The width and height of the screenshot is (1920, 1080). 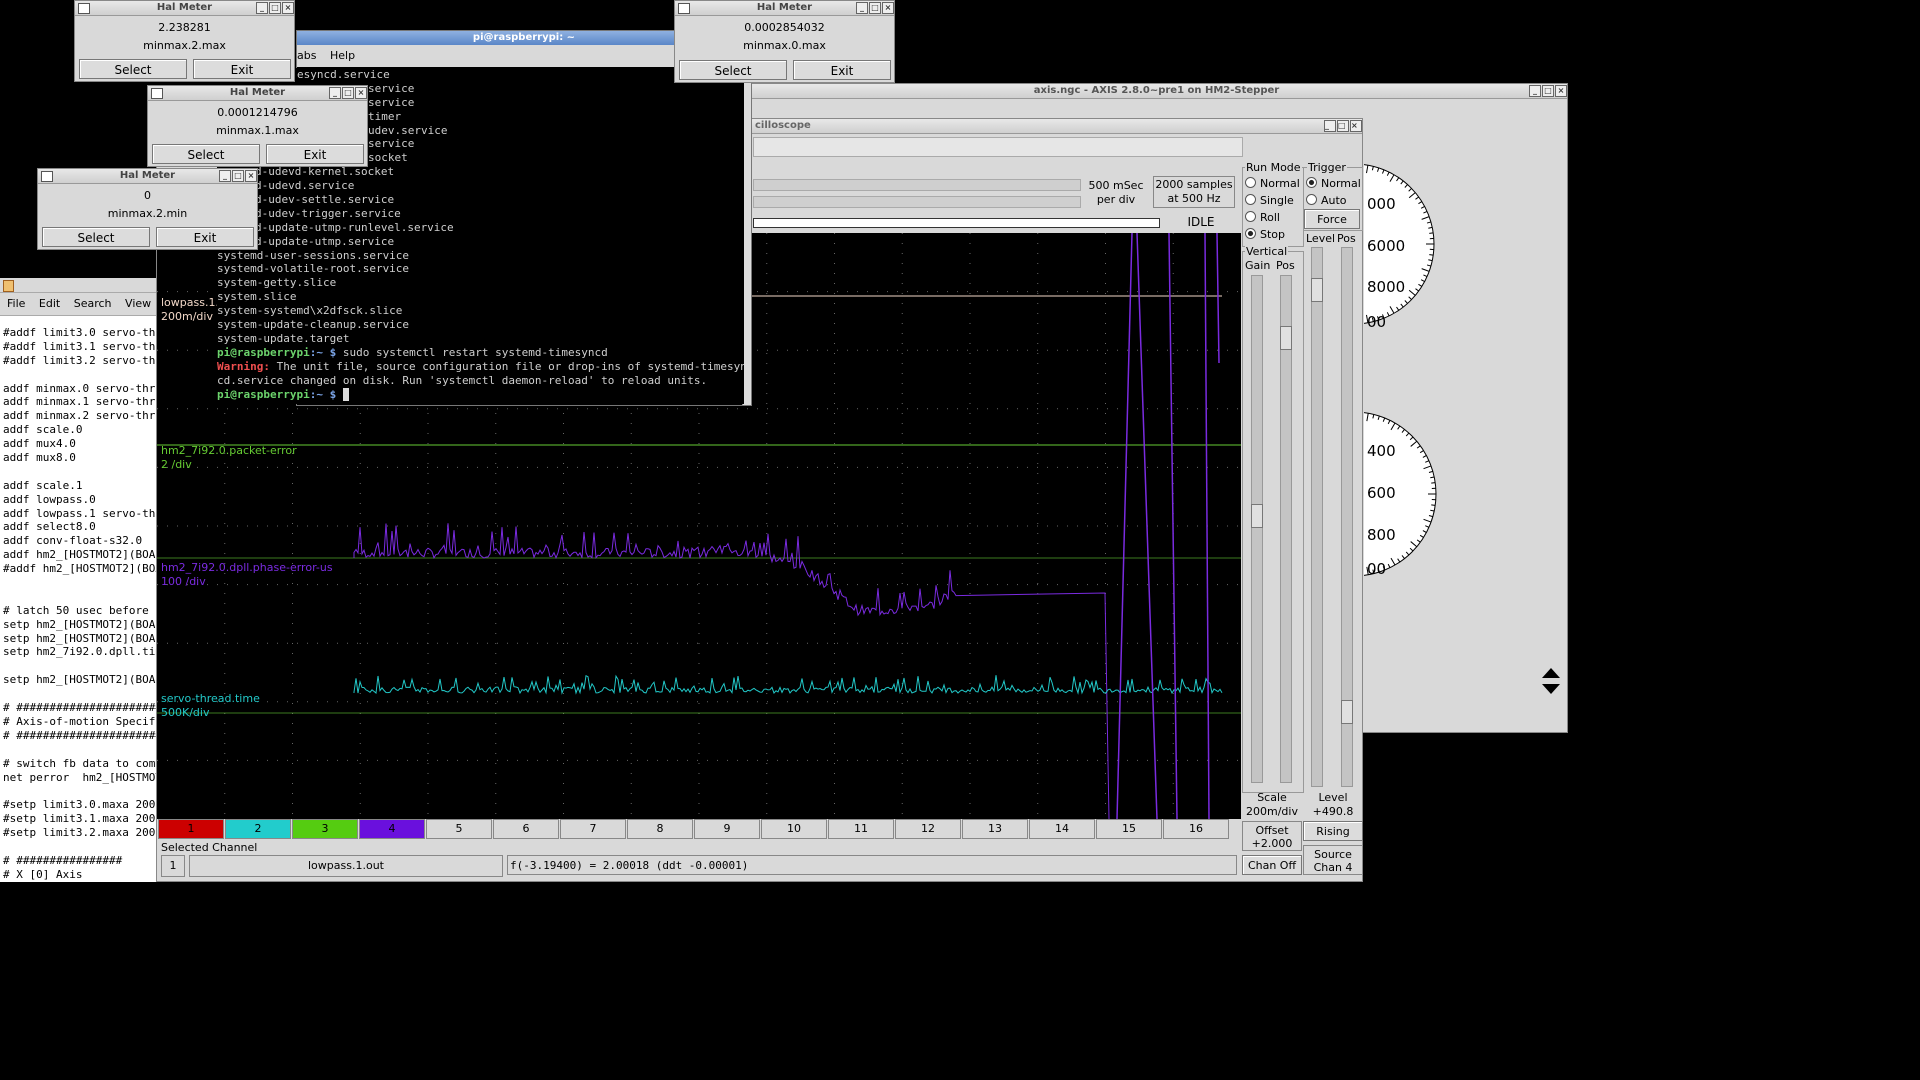 I want to click on vpos-slider, so click(x=1286, y=529).